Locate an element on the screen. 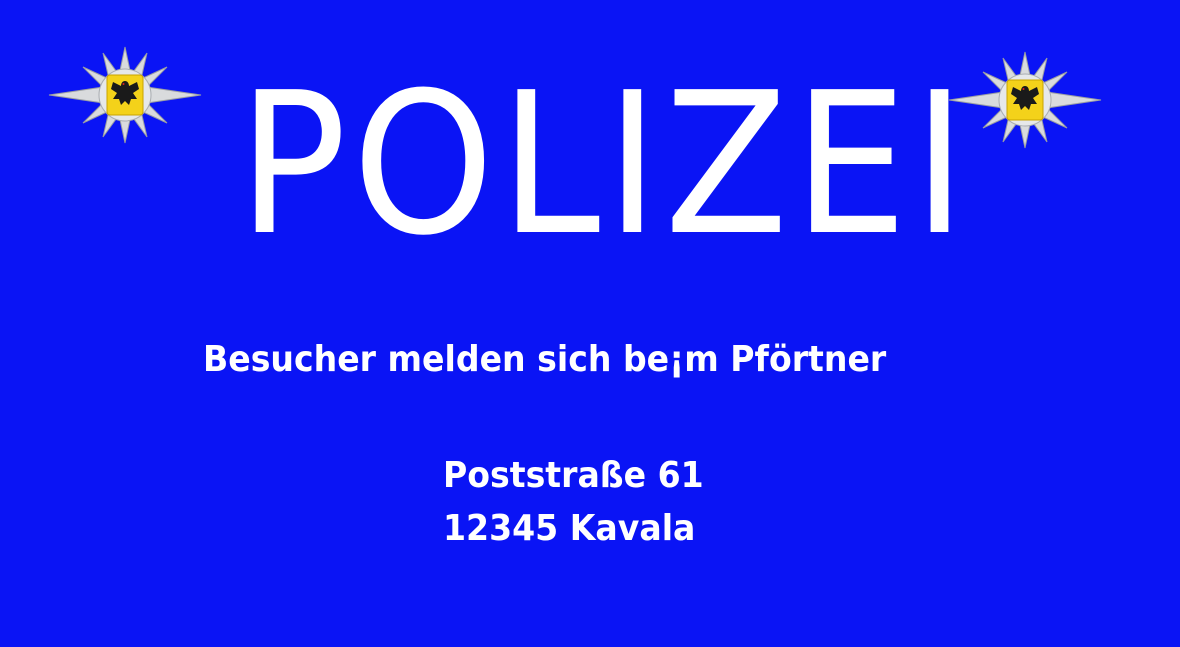  address-block: Poststraße 61 12345 Kavala is located at coordinates (573, 502).